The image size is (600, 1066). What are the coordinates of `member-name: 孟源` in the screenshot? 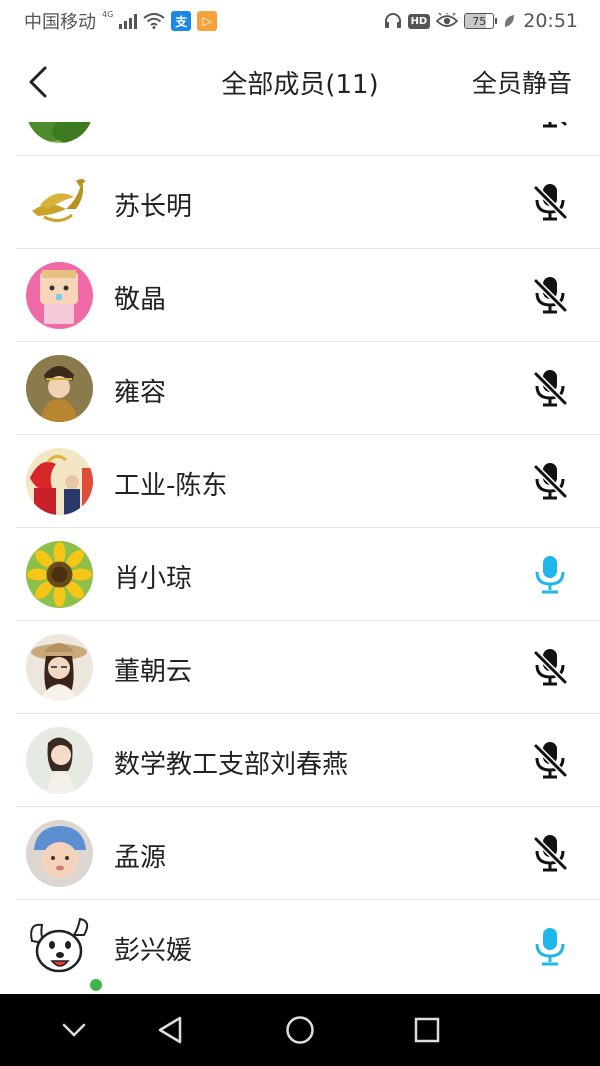 It's located at (140, 858).